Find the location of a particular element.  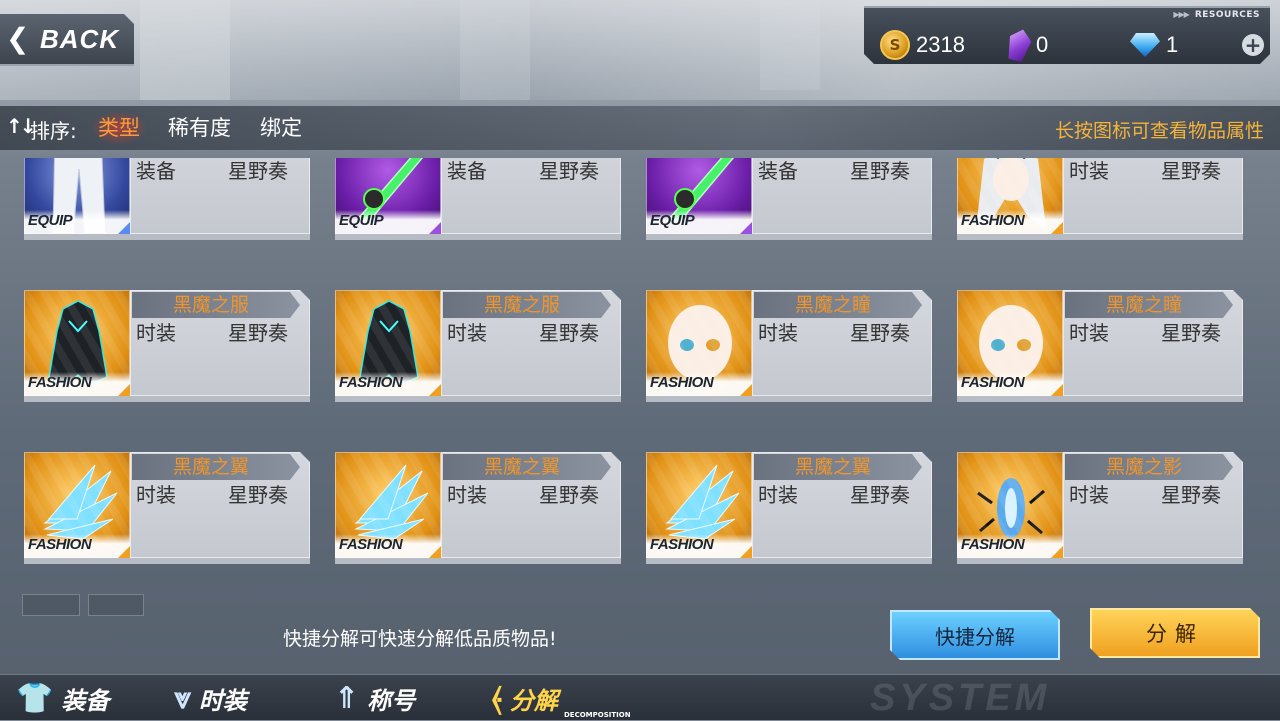

decompose-button: 分解 is located at coordinates (1175, 633).